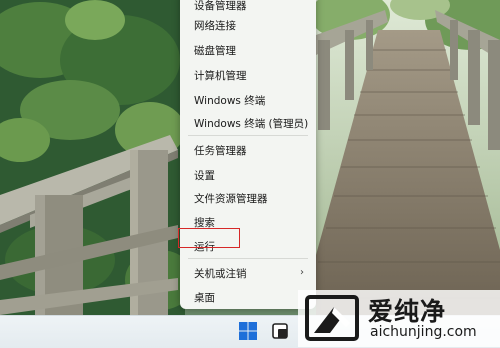 This screenshot has height=348, width=500. What do you see at coordinates (302, 272) in the screenshot?
I see `chevron-right-icon: ›` at bounding box center [302, 272].